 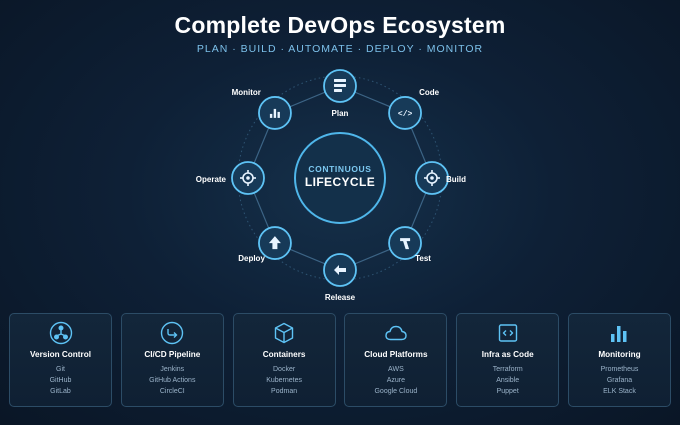 What do you see at coordinates (508, 380) in the screenshot?
I see `card-item: Ansible` at bounding box center [508, 380].